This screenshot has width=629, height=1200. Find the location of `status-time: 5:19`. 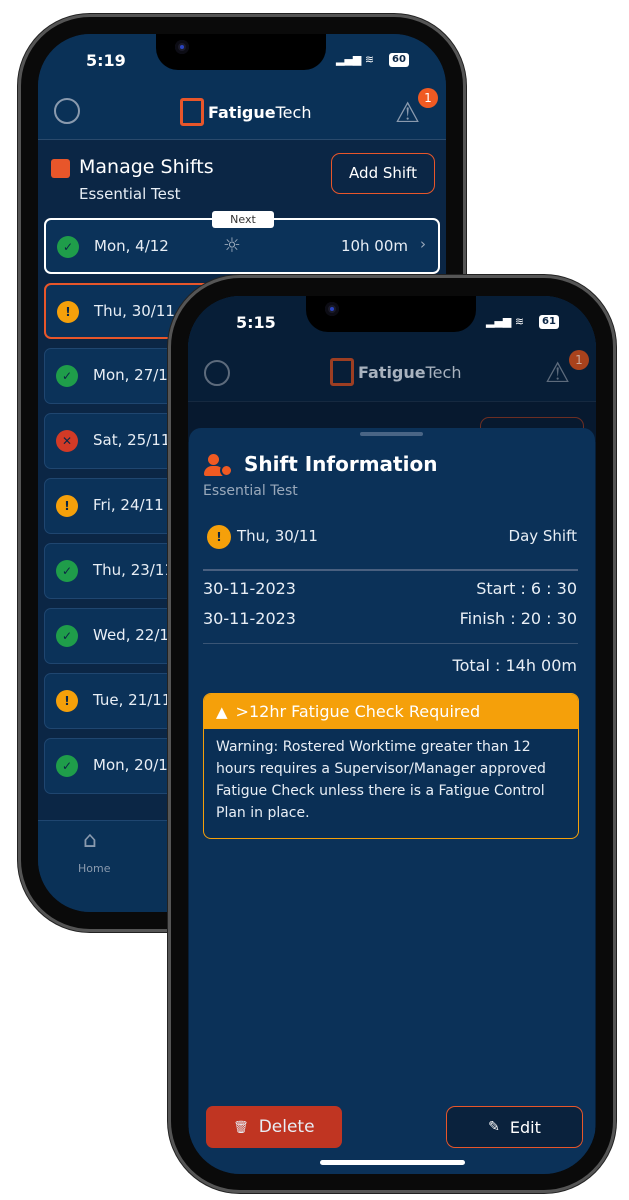

status-time: 5:19 is located at coordinates (106, 60).